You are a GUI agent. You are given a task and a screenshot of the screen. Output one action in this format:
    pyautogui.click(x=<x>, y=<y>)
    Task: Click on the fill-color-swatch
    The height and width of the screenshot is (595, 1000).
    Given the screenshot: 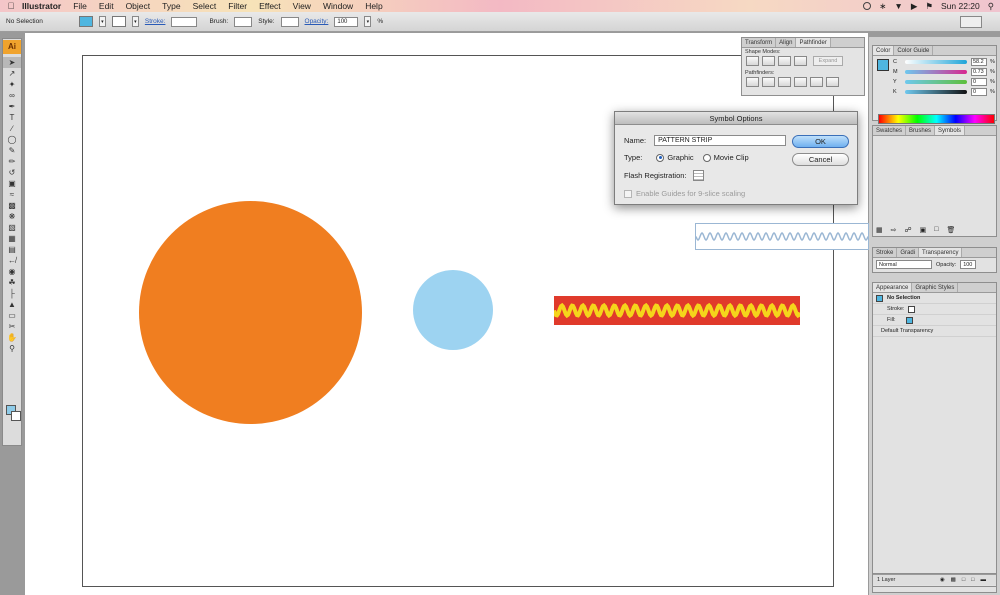 What is the action you would take?
    pyautogui.click(x=85, y=21)
    